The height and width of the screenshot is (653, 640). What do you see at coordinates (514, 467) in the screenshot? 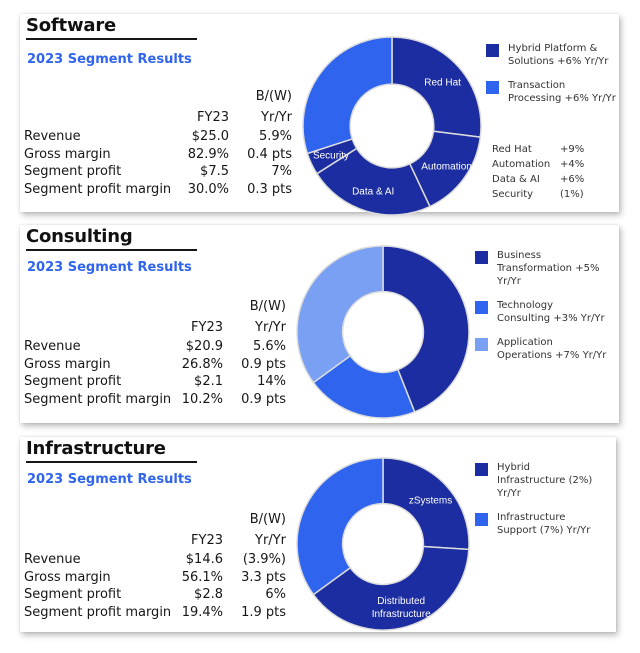
I see `legend-text: Hybrid` at bounding box center [514, 467].